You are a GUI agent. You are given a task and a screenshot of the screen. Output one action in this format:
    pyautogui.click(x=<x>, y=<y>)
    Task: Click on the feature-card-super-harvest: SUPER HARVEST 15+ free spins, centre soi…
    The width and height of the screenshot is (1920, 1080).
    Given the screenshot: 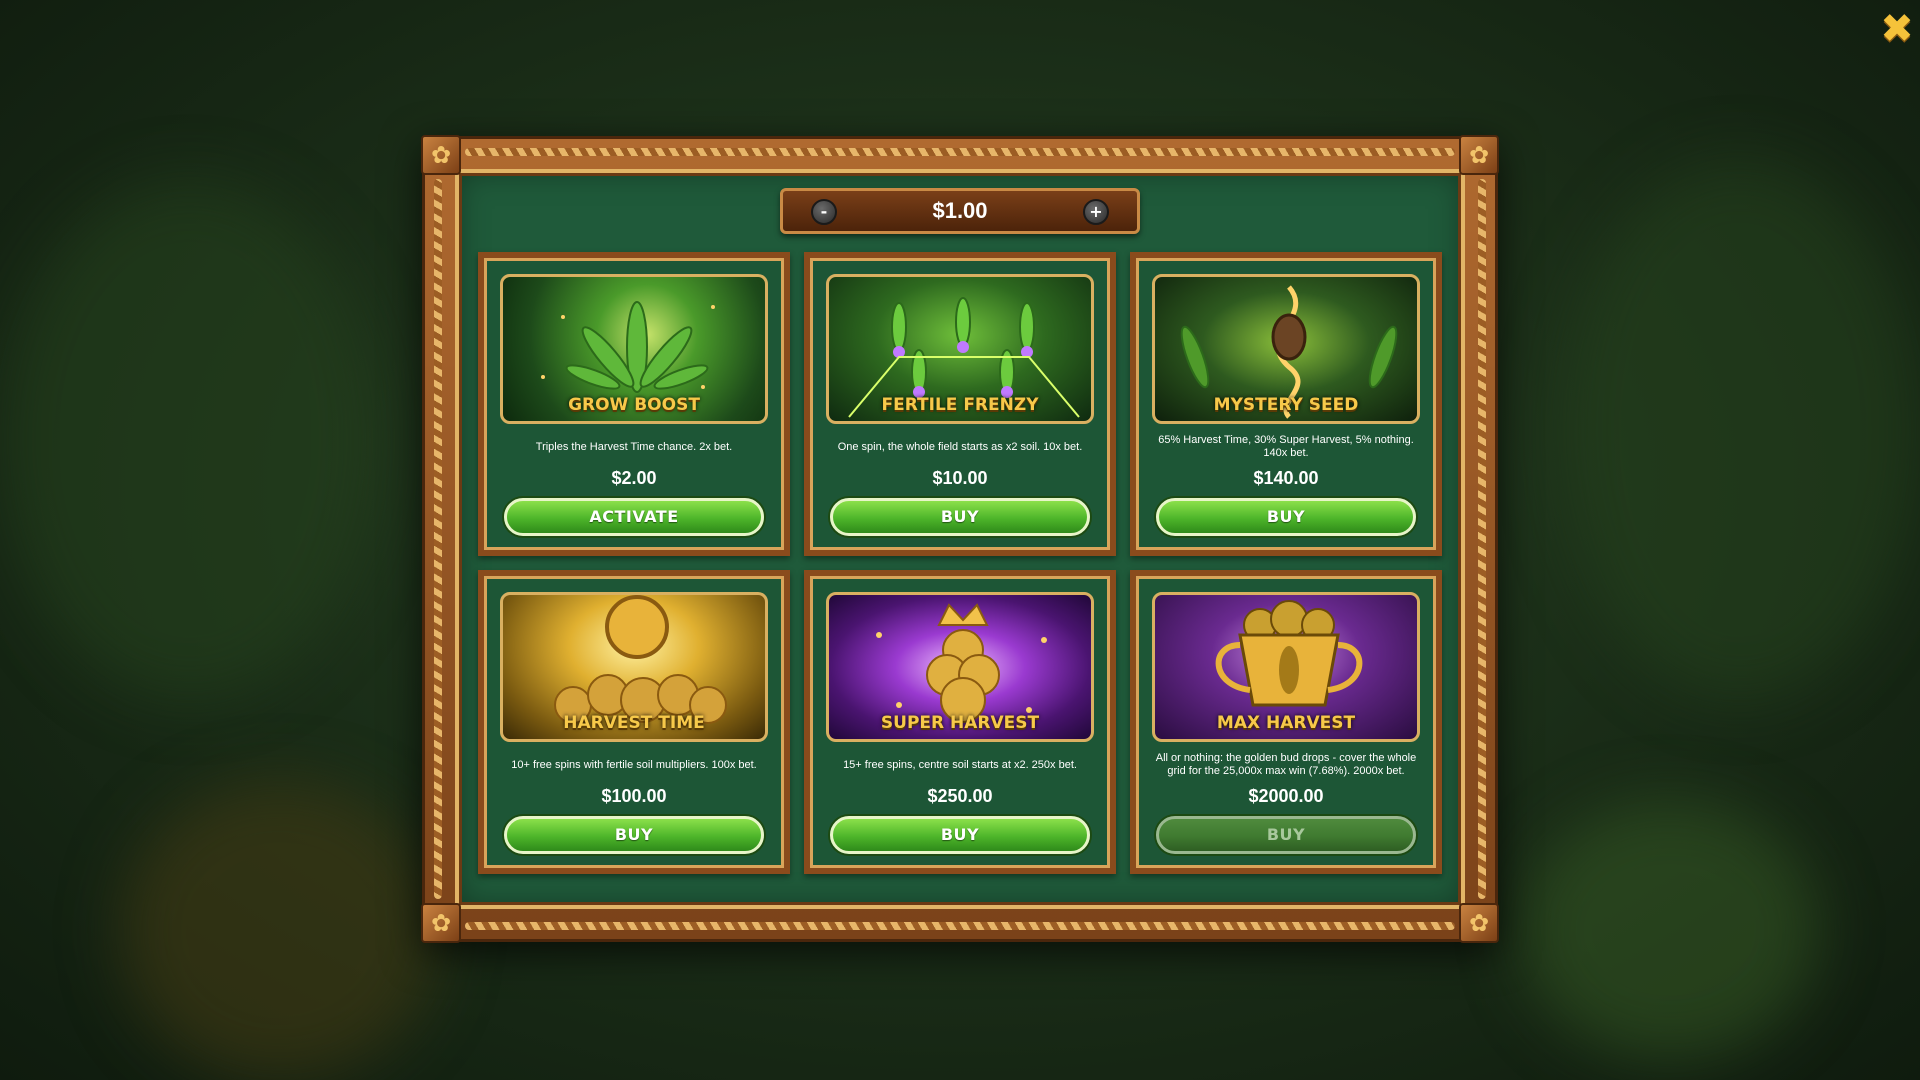 What is the action you would take?
    pyautogui.click(x=960, y=722)
    